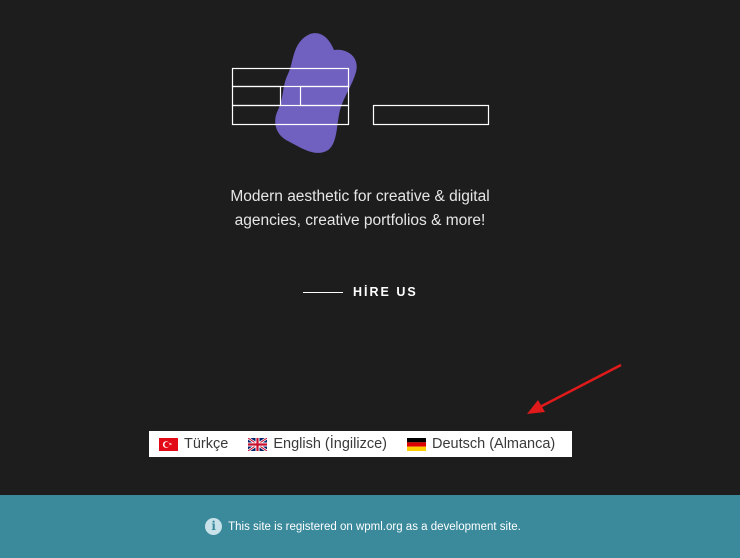 The width and height of the screenshot is (740, 558). I want to click on flag-gb-icon, so click(258, 444).